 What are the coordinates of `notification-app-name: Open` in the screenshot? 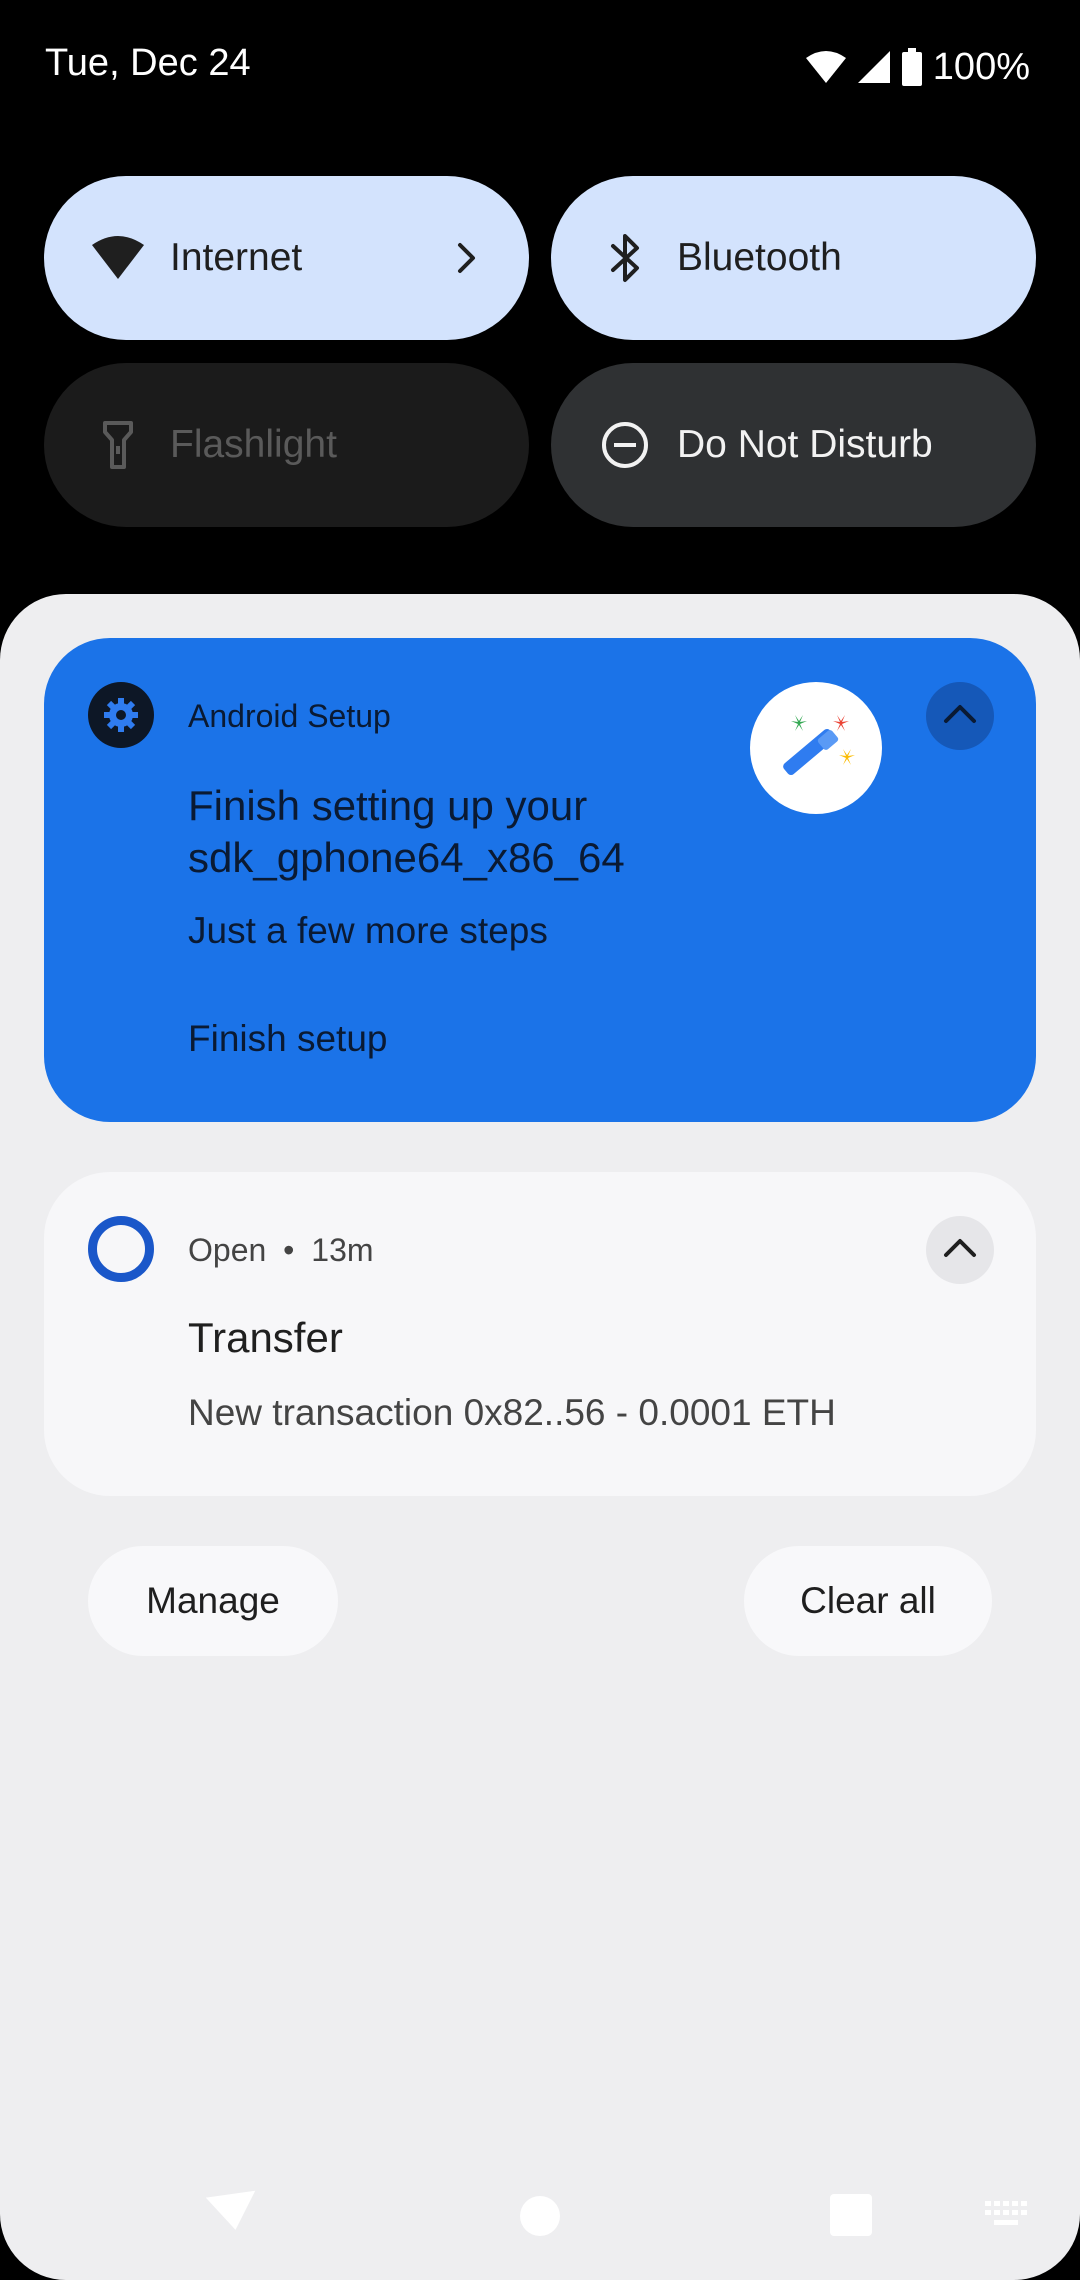 It's located at (227, 1250).